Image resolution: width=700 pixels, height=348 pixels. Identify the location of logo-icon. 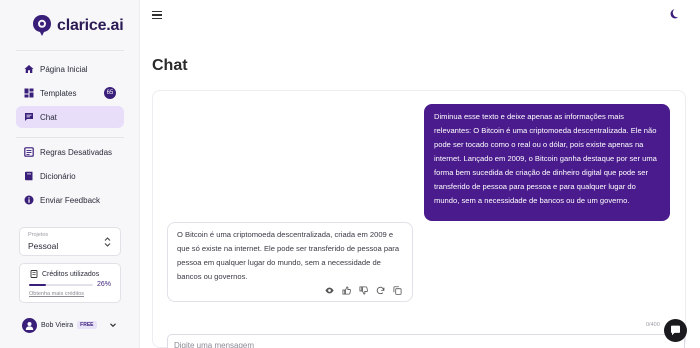
(42, 25).